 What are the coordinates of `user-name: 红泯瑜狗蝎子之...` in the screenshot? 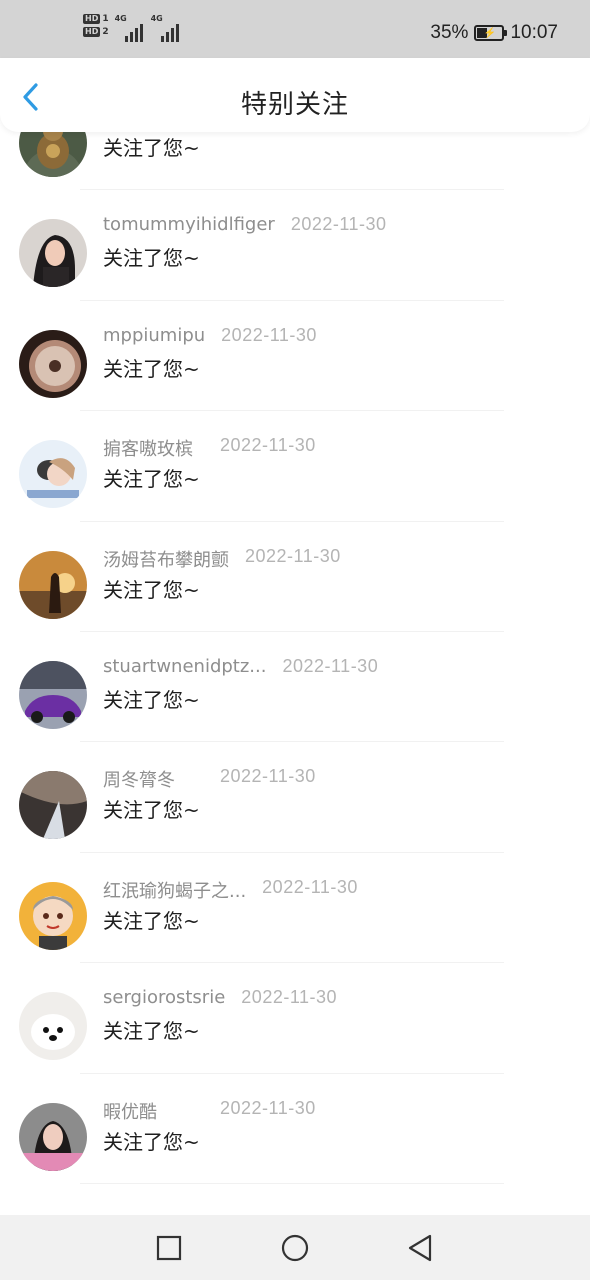 It's located at (174, 890).